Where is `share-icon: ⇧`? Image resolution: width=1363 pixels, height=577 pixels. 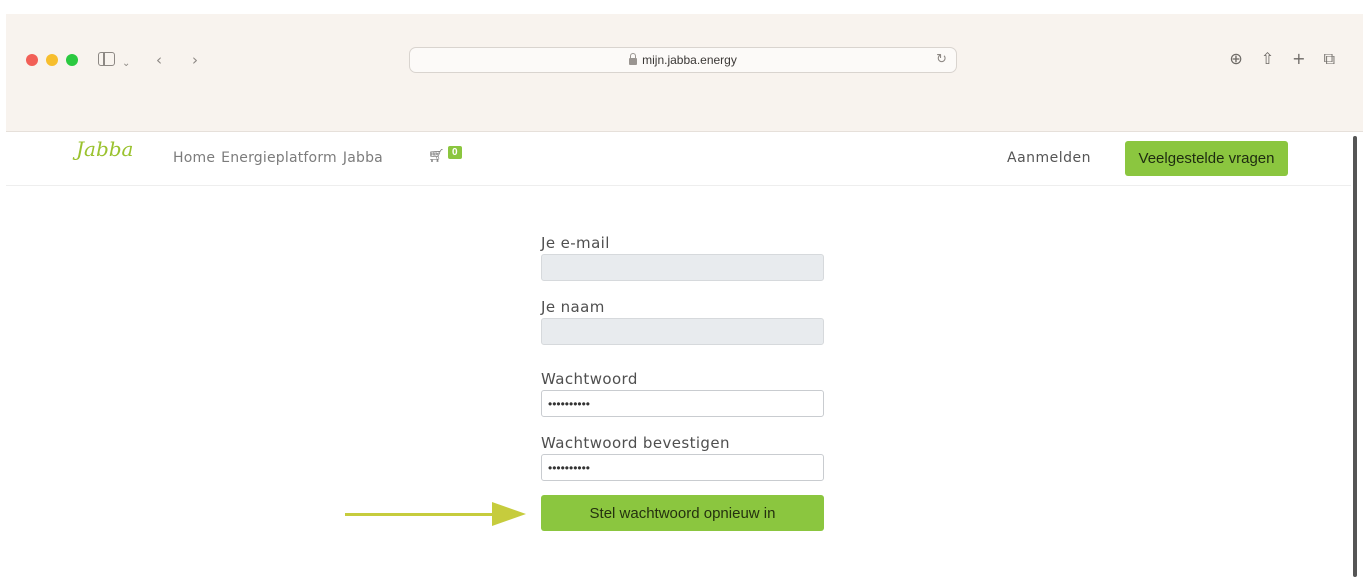
share-icon: ⇧ is located at coordinates (1267, 59).